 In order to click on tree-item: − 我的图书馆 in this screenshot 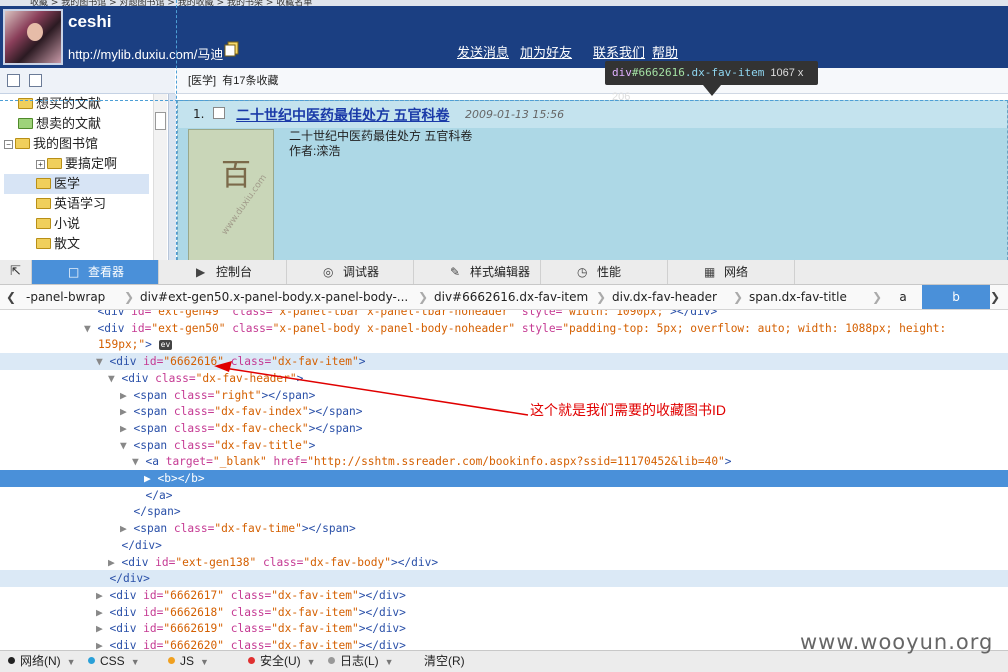, I will do `click(51, 144)`.